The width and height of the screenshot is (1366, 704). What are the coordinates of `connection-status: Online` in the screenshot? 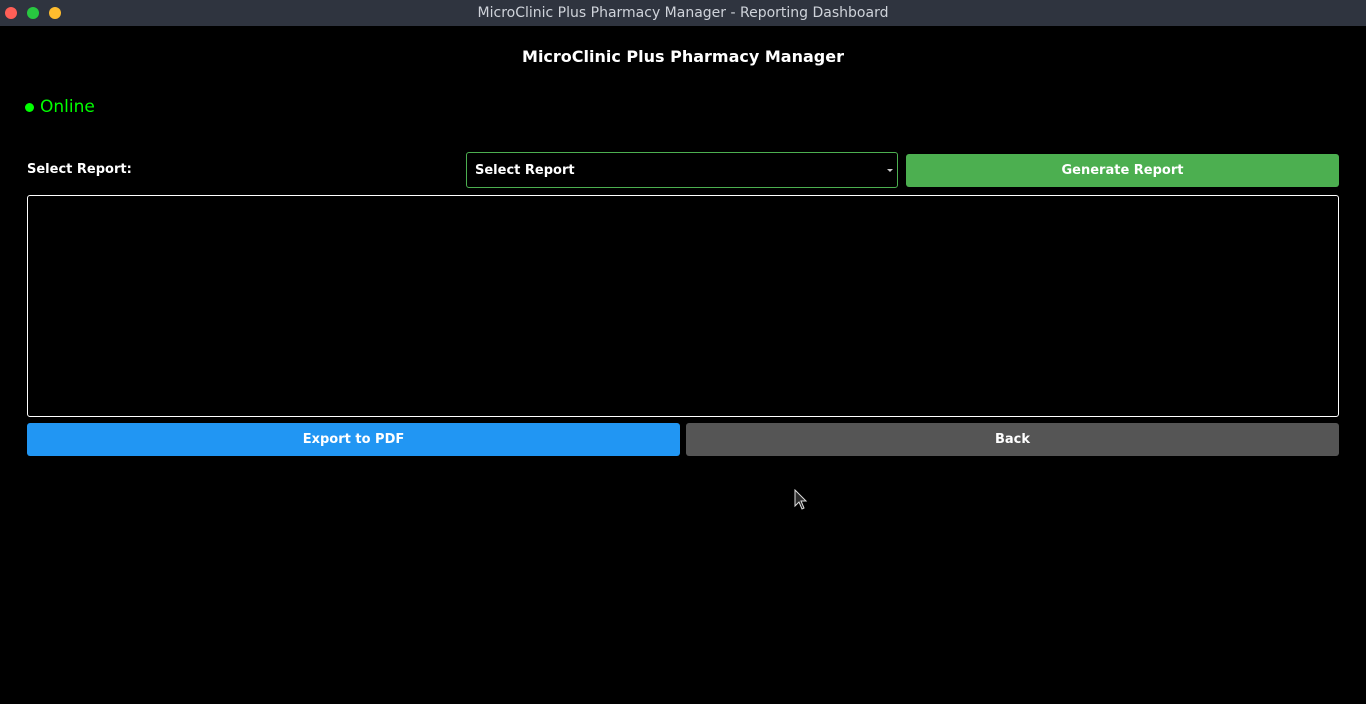 It's located at (60, 107).